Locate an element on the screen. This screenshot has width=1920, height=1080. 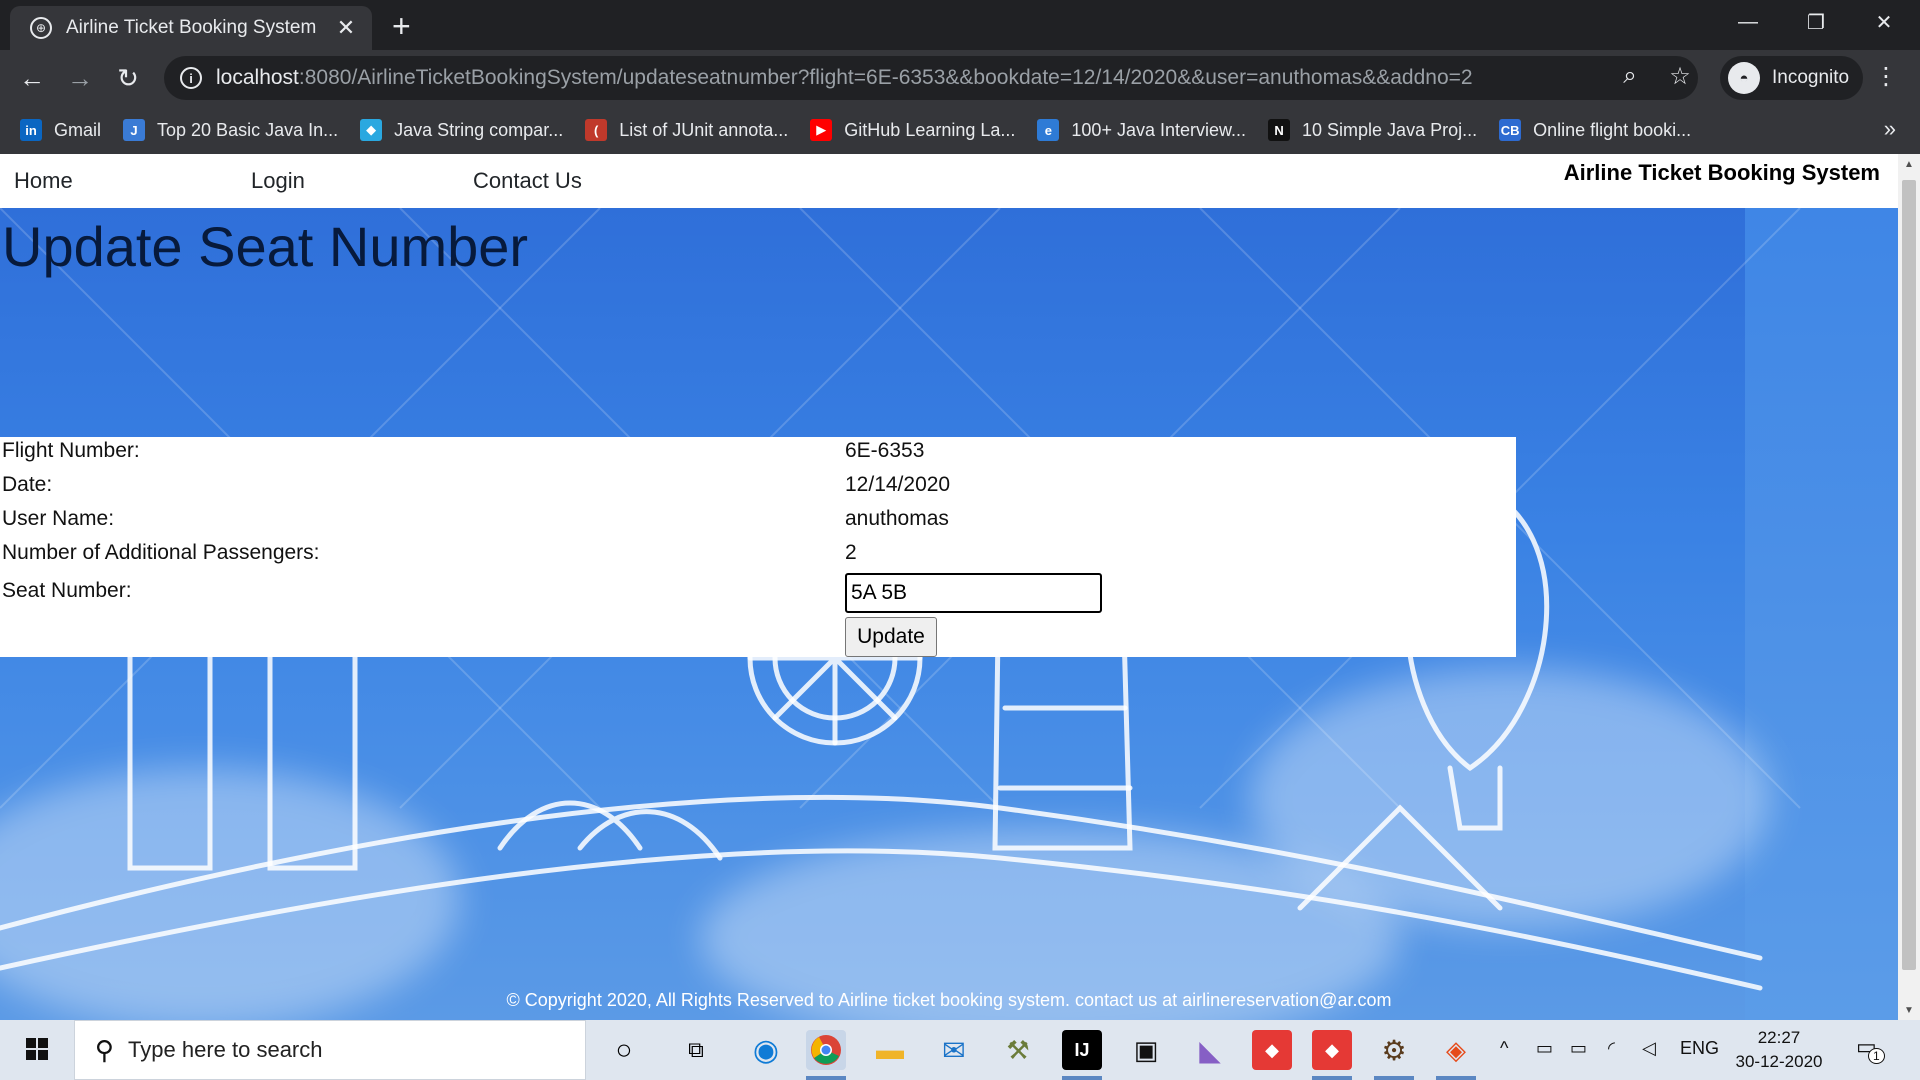
clock-date: 30-12-2020 is located at coordinates (1779, 1061).